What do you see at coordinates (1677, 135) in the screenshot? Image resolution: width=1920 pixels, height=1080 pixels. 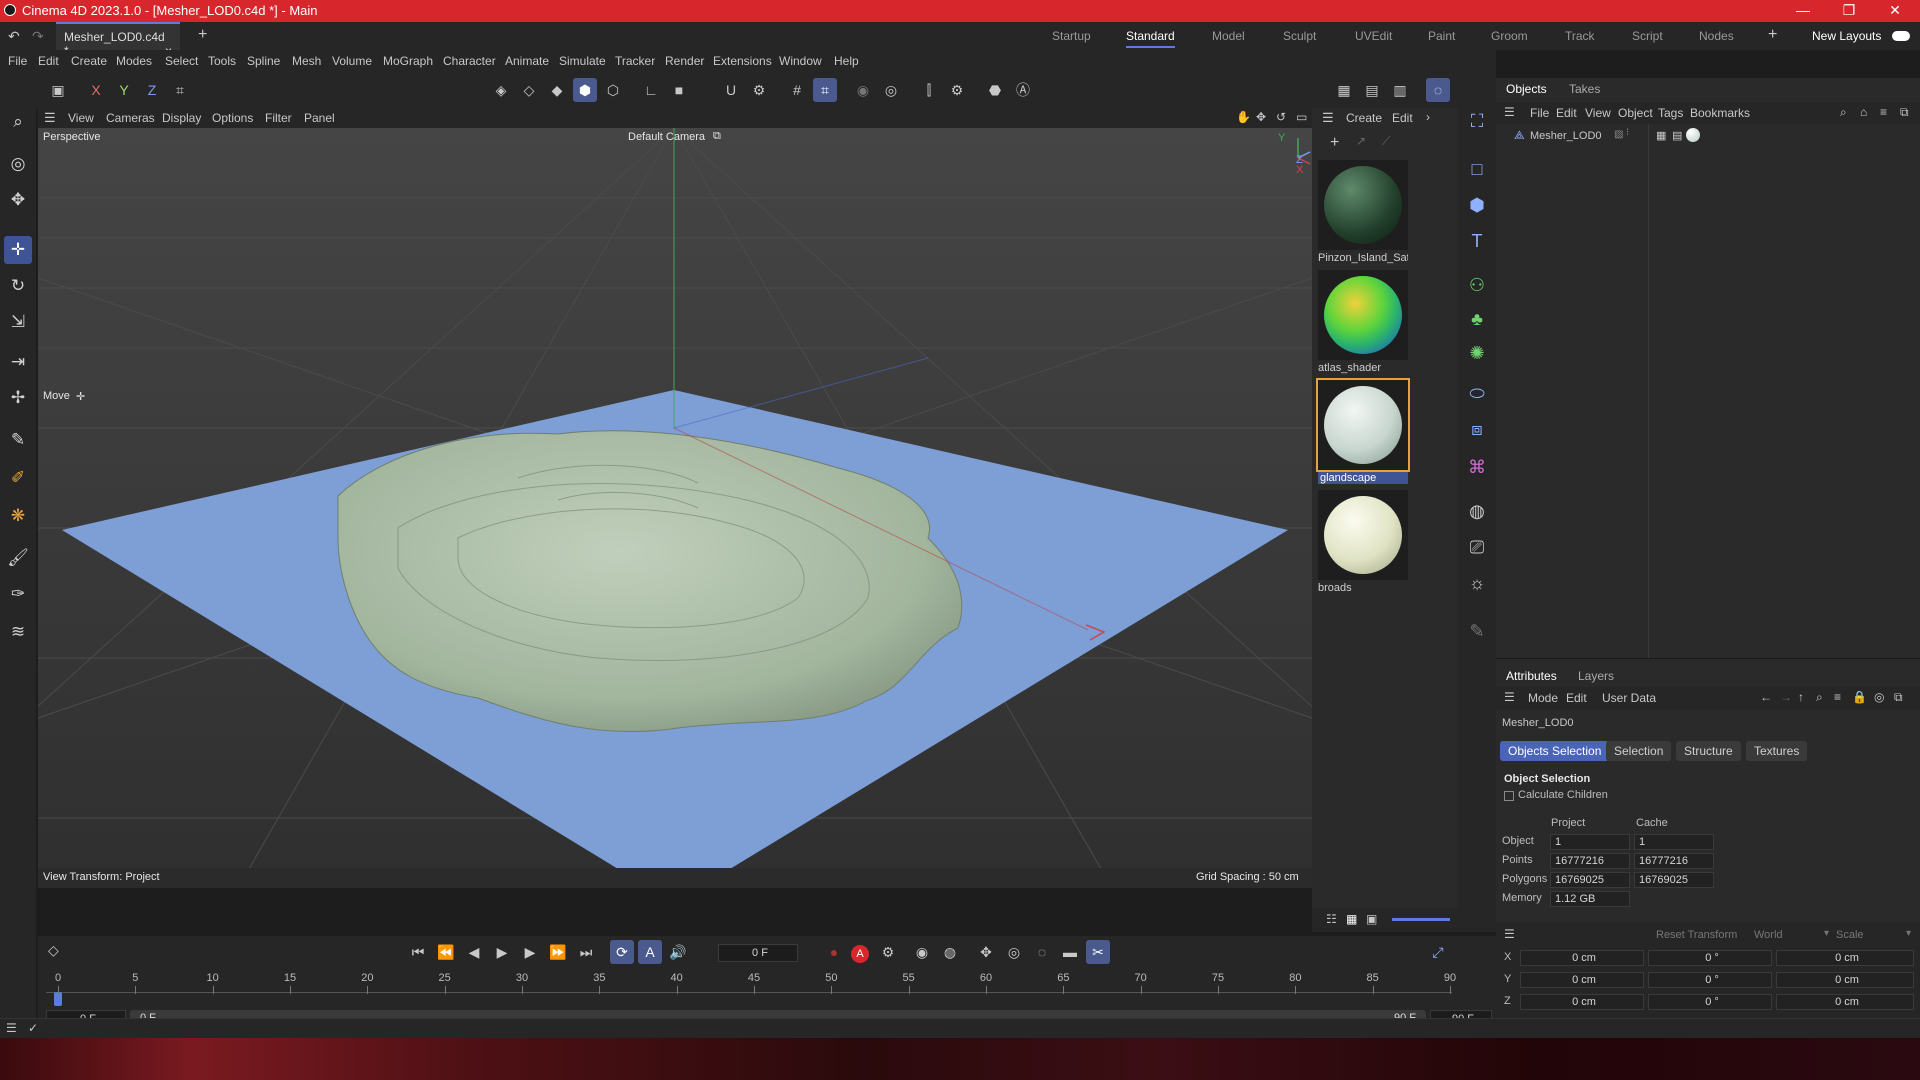 I see `tag-texture-icon: ▤` at bounding box center [1677, 135].